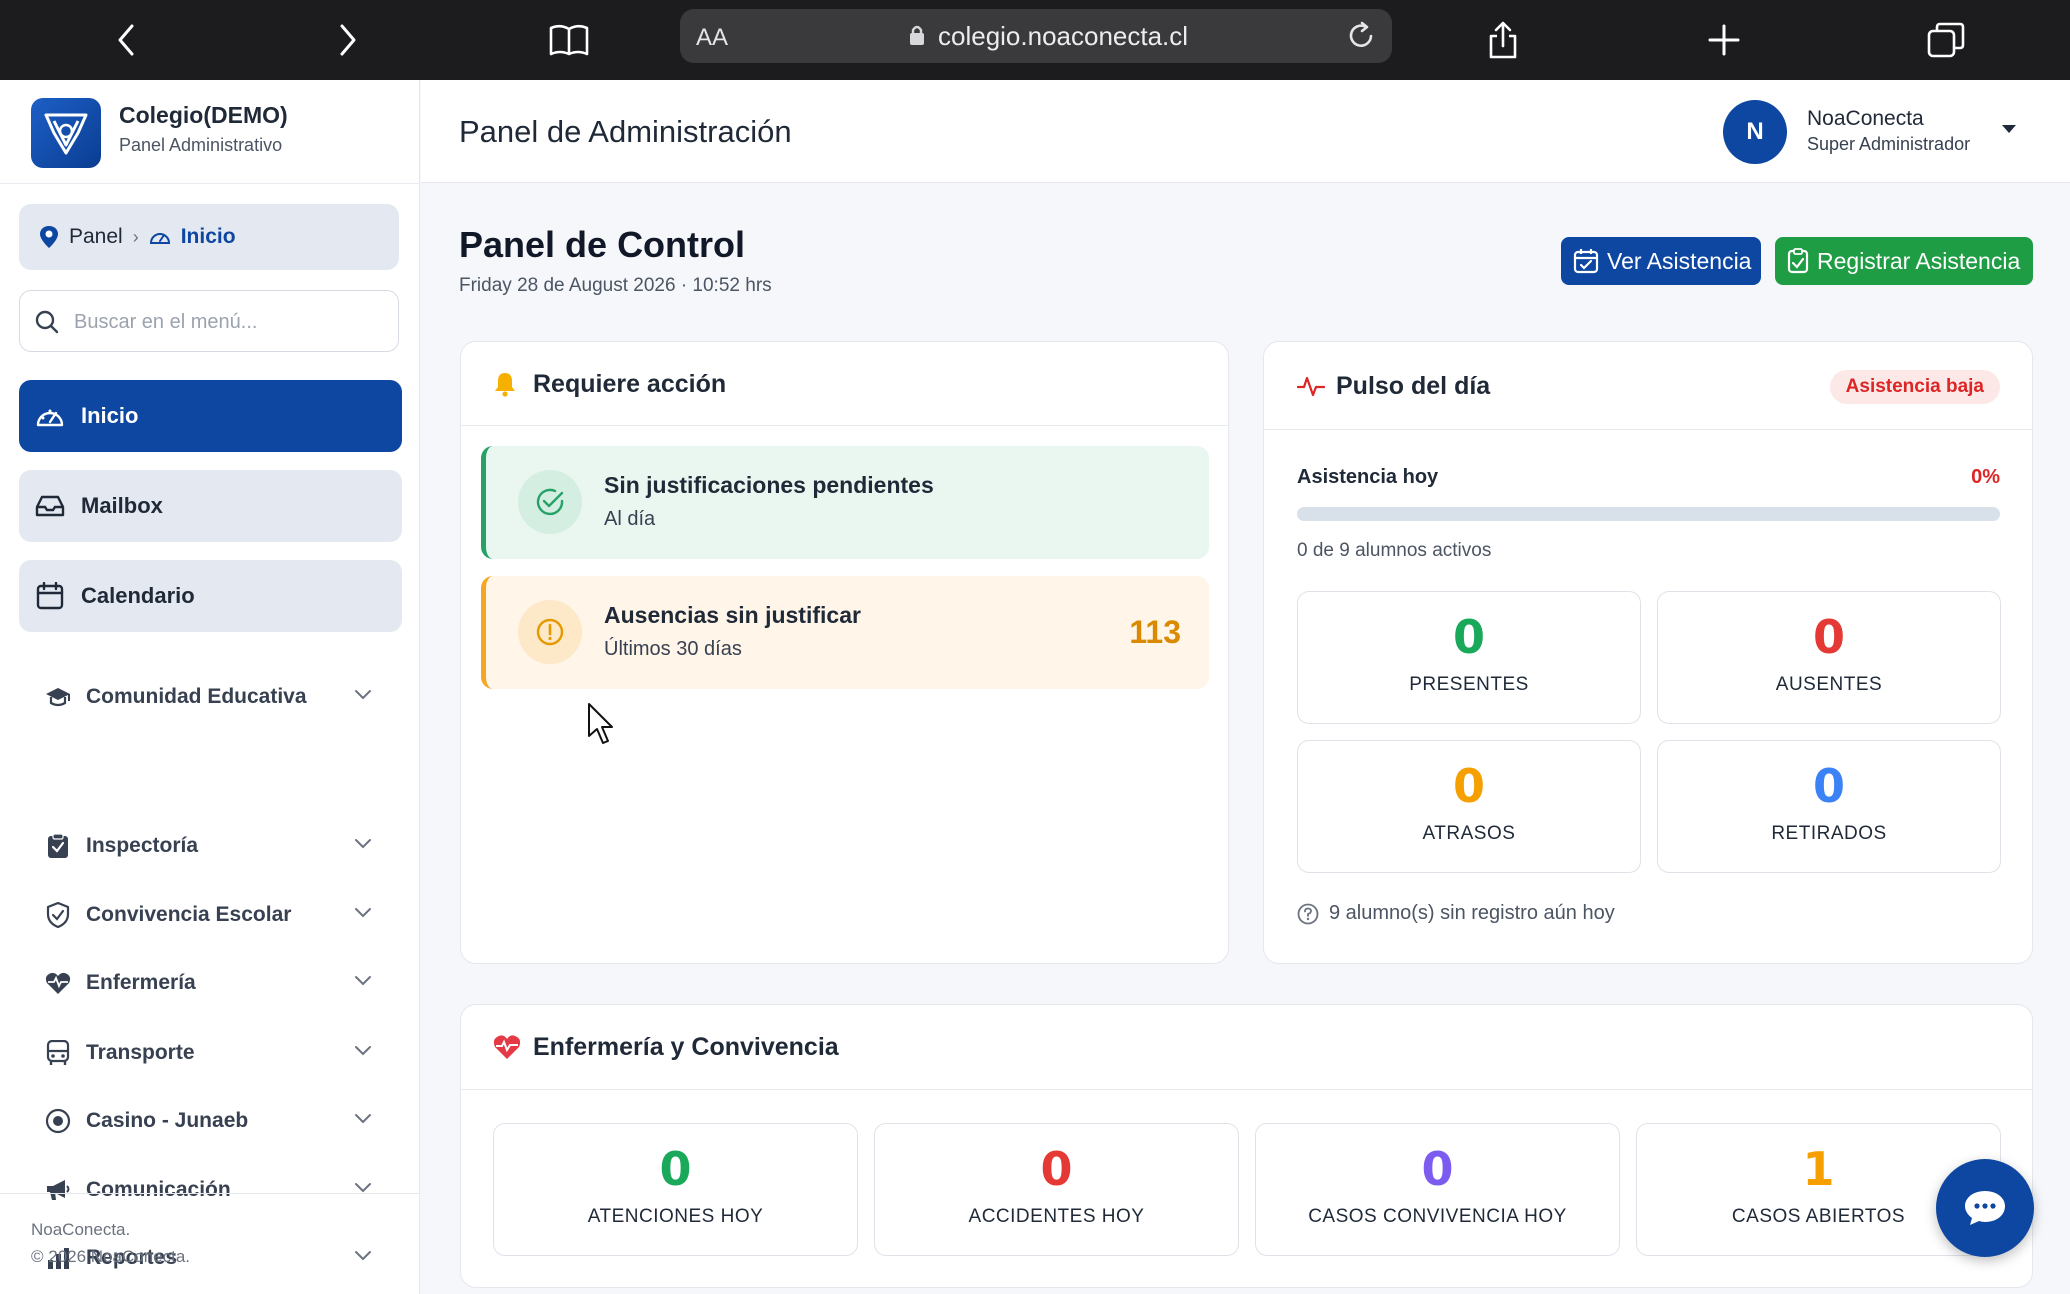 This screenshot has width=2070, height=1294. I want to click on school-logo, so click(66, 133).